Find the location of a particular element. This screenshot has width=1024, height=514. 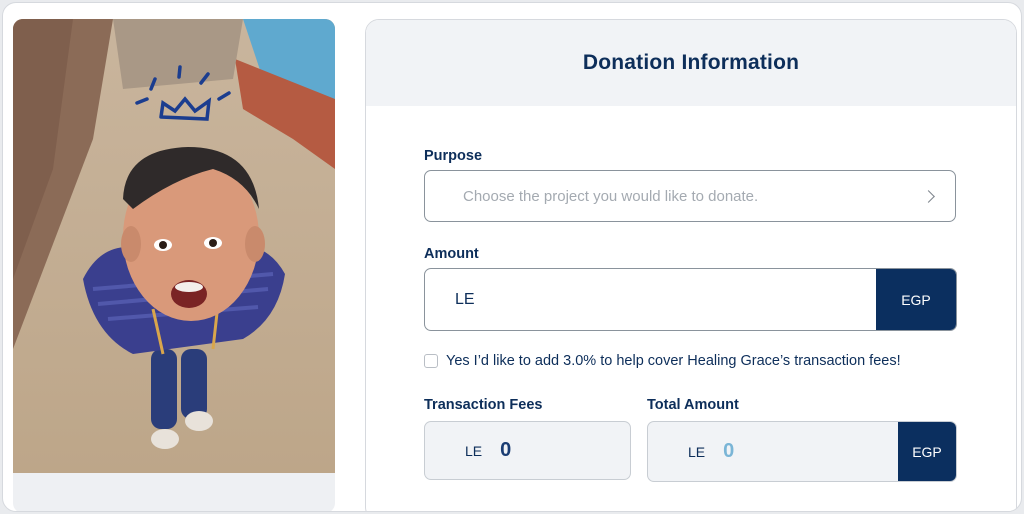

transaction-fees-label: Transaction Fees is located at coordinates (483, 405).